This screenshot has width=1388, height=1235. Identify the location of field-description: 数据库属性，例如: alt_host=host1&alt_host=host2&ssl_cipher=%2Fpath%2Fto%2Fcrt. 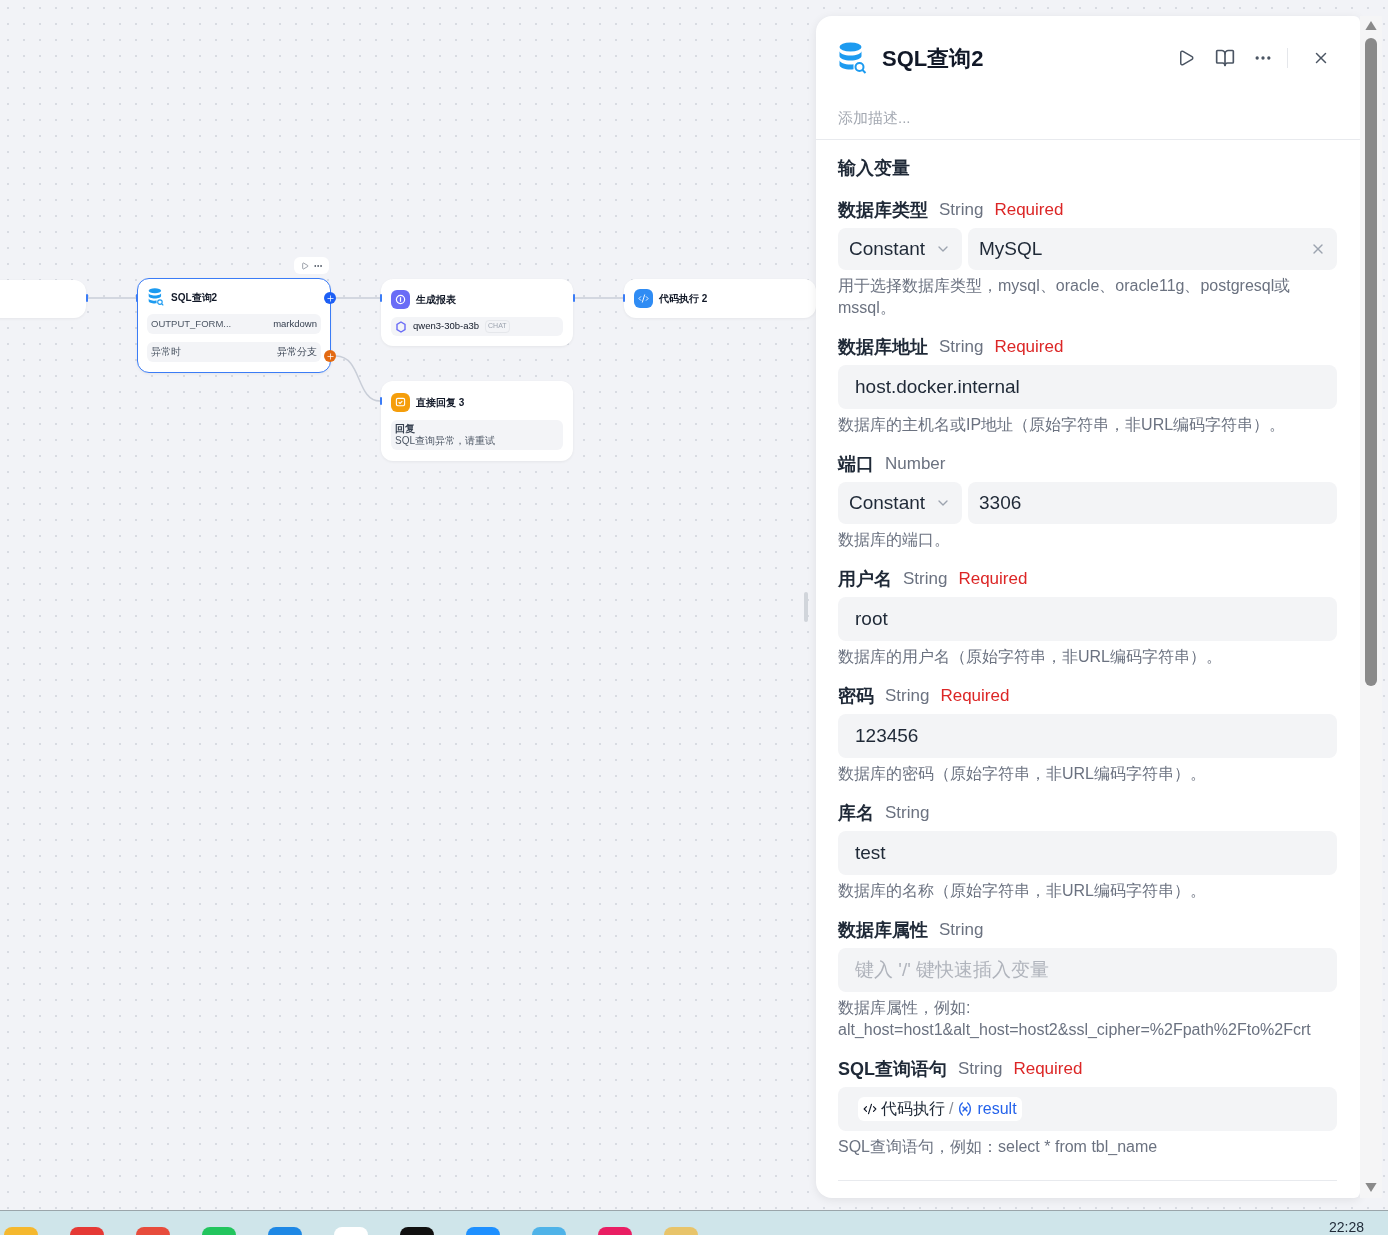
(1075, 1019).